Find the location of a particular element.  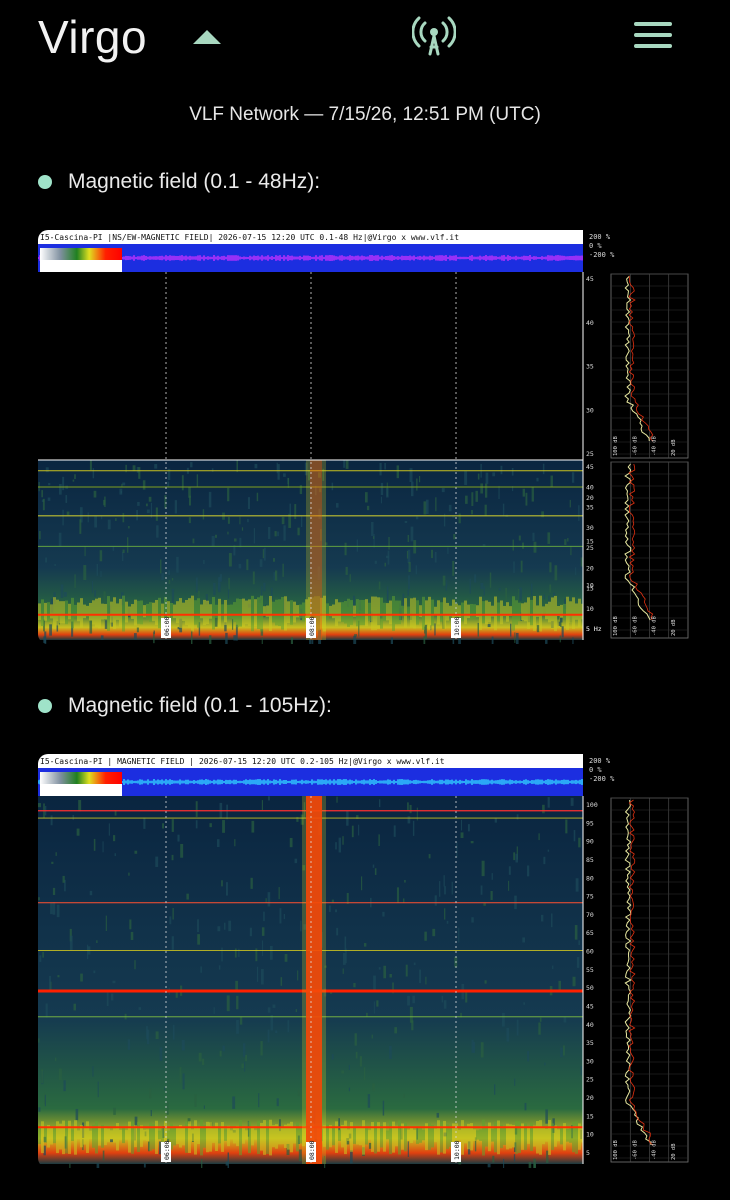

frequency-tick: 75 is located at coordinates (590, 897).